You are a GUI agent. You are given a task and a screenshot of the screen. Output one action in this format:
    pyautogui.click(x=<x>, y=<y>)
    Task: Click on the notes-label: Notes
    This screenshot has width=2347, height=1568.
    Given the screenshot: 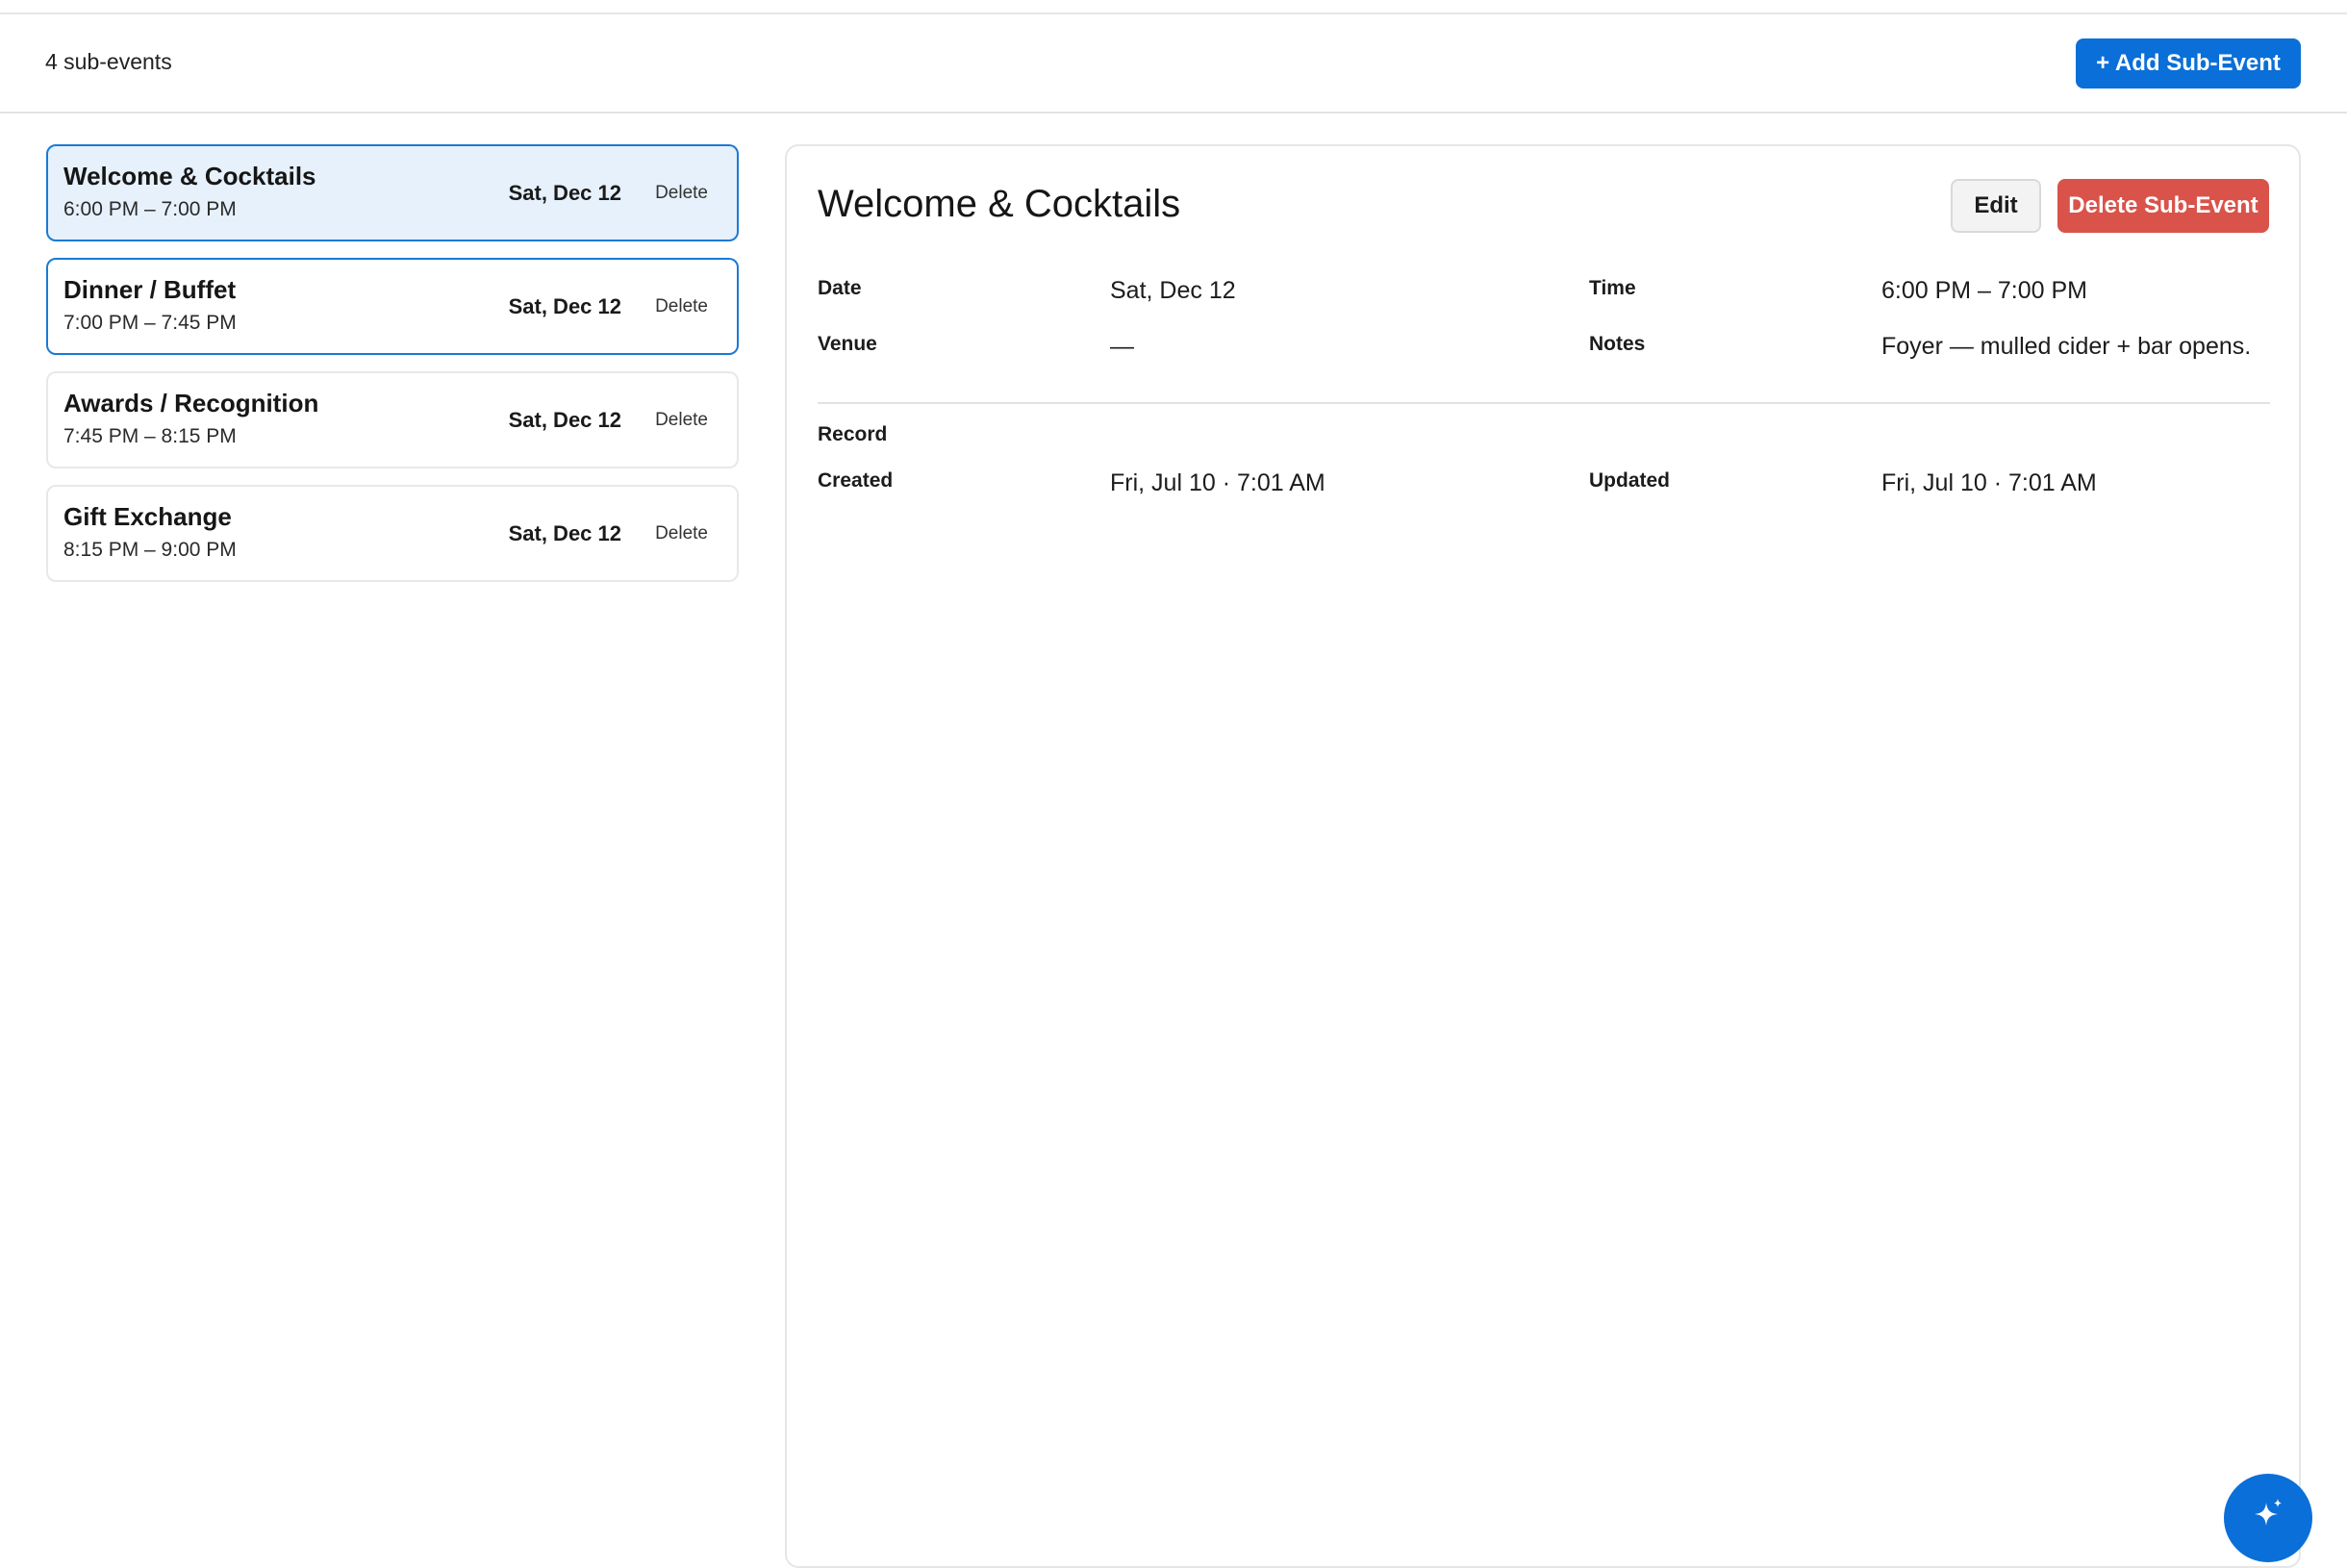 What is the action you would take?
    pyautogui.click(x=1617, y=344)
    